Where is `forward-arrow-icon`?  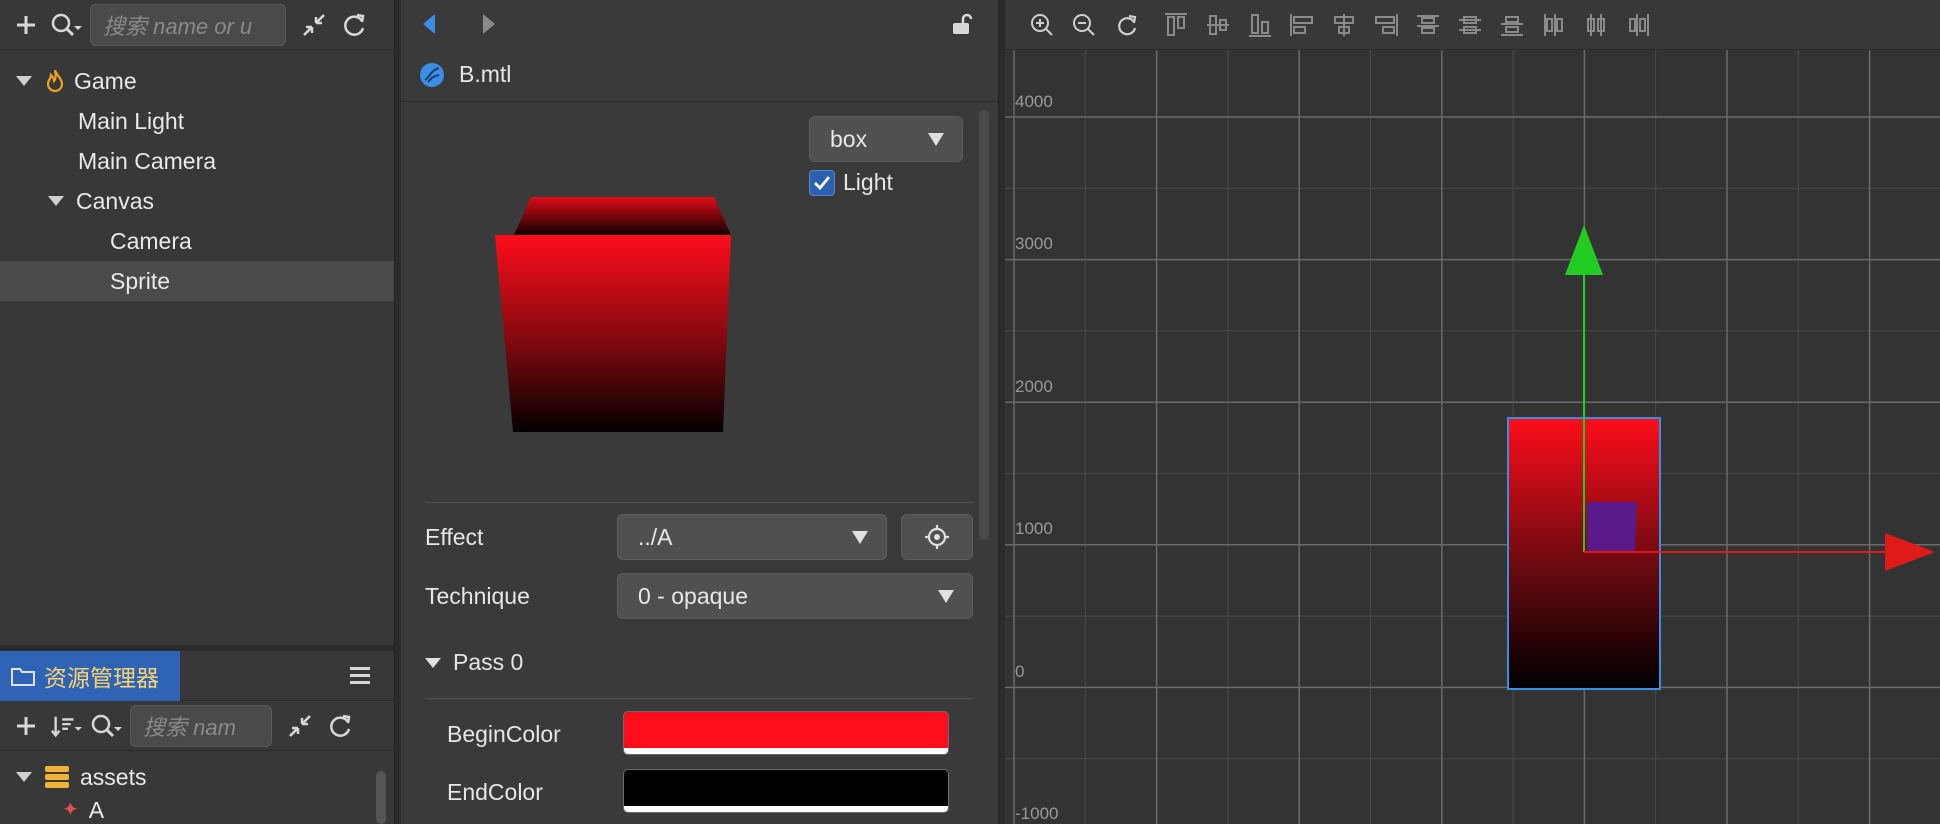
forward-arrow-icon is located at coordinates (489, 24).